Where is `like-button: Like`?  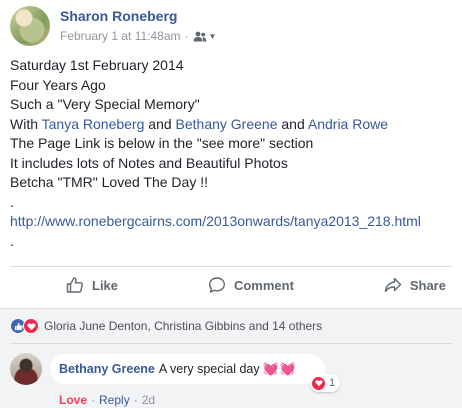 like-button: Like is located at coordinates (92, 285).